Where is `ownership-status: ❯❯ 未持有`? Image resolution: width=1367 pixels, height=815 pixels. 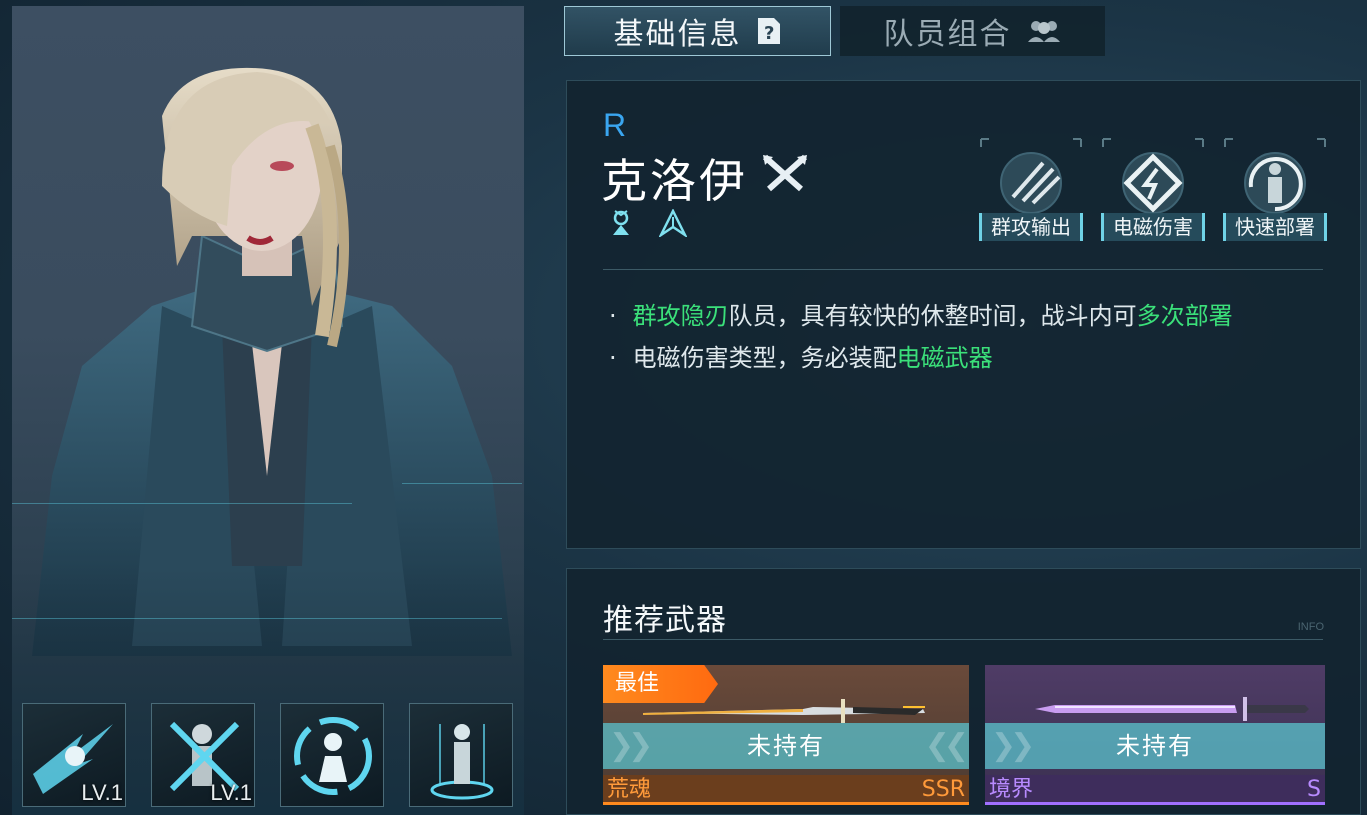 ownership-status: ❯❯ 未持有 is located at coordinates (1155, 746).